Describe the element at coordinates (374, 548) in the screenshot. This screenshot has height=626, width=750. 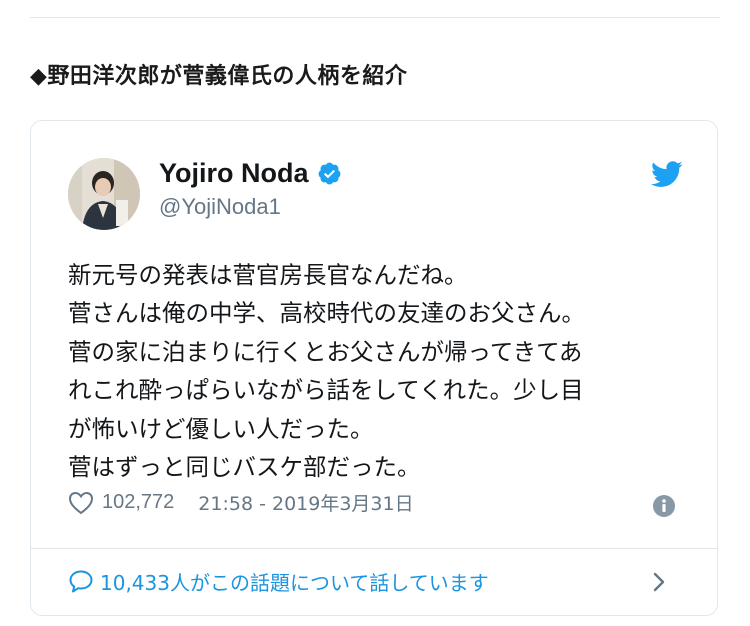
I see `card-divider` at that location.